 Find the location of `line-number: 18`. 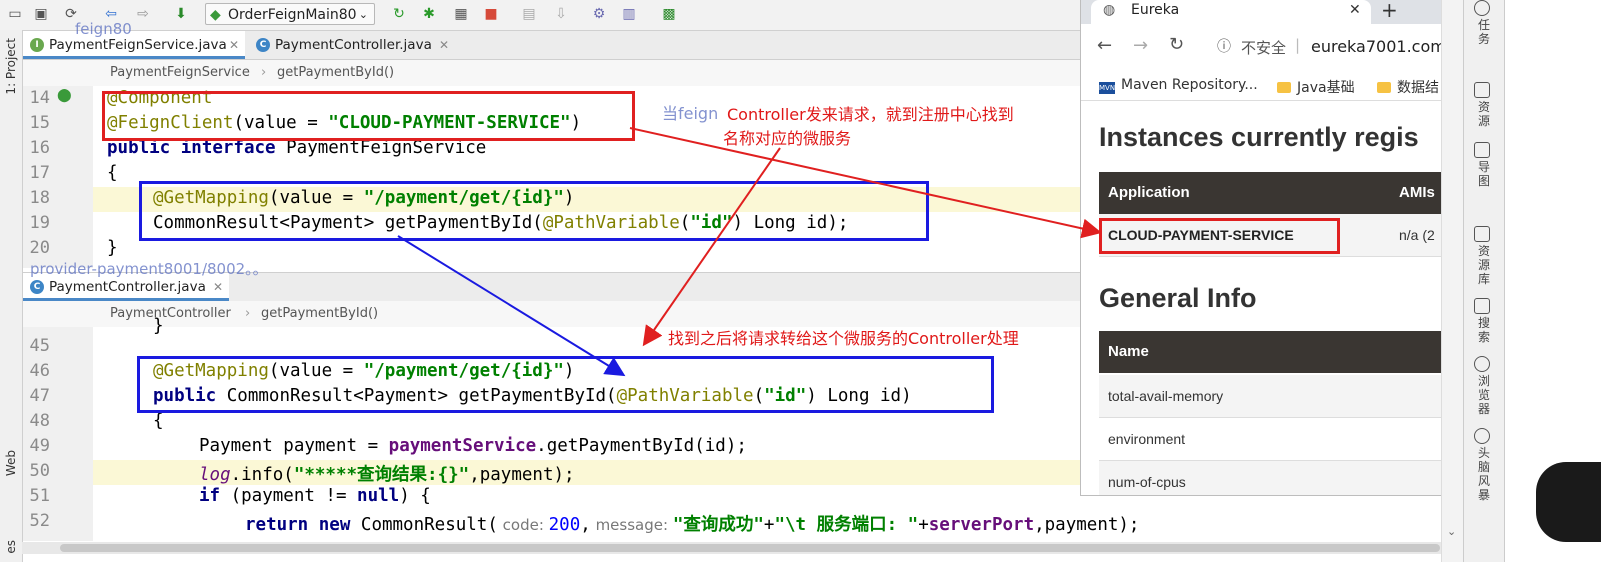

line-number: 18 is located at coordinates (39, 198).